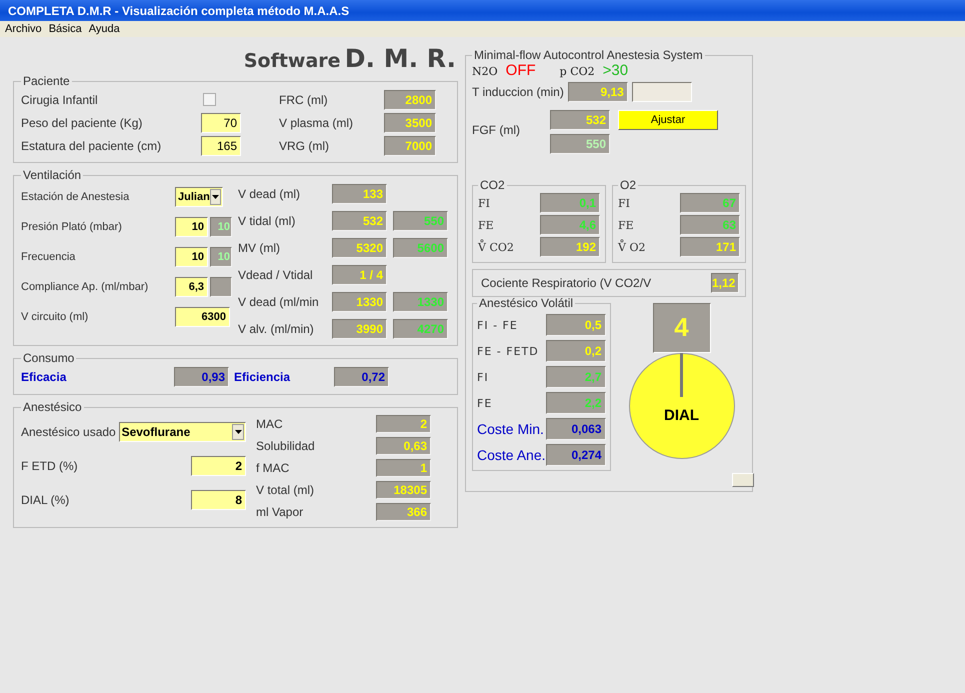 This screenshot has width=965, height=693. Describe the element at coordinates (218, 466) in the screenshot. I see `input-field: 2` at that location.